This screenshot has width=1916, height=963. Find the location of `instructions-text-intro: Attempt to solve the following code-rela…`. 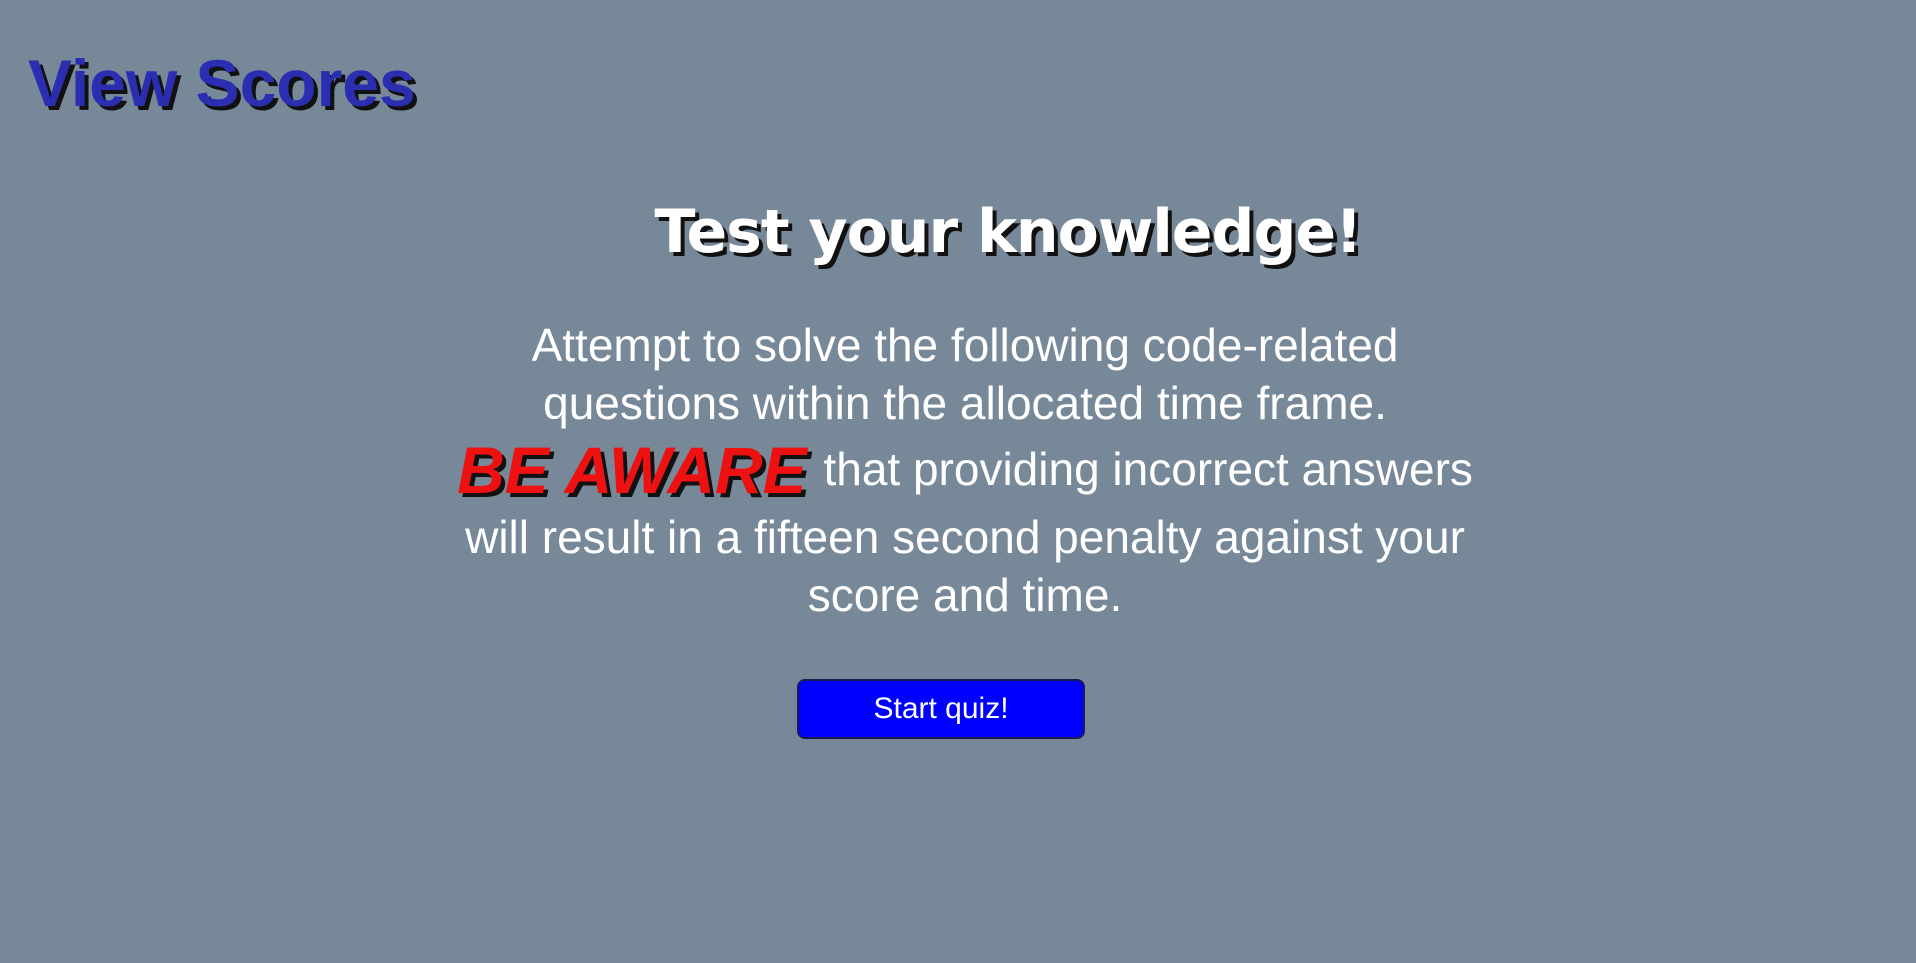

instructions-text-intro: Attempt to solve the following code-rela… is located at coordinates (965, 374).